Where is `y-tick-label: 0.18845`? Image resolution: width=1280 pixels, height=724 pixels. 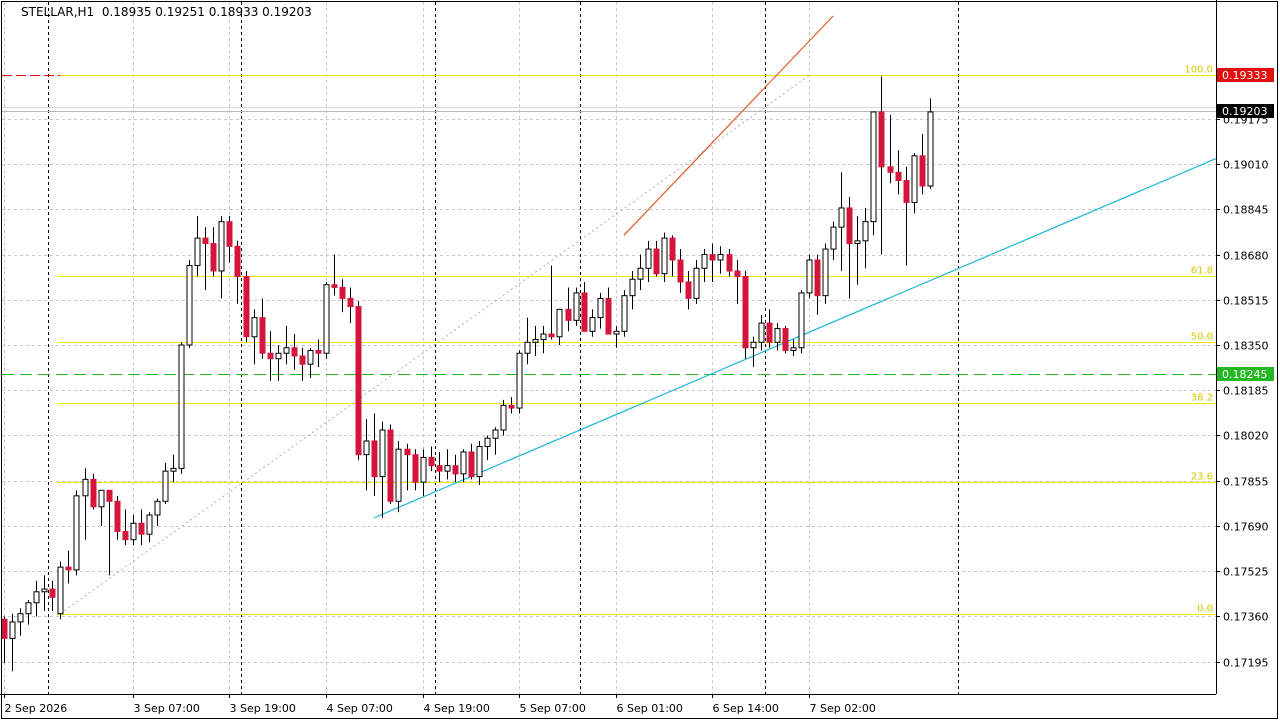
y-tick-label: 0.18845 is located at coordinates (1246, 210).